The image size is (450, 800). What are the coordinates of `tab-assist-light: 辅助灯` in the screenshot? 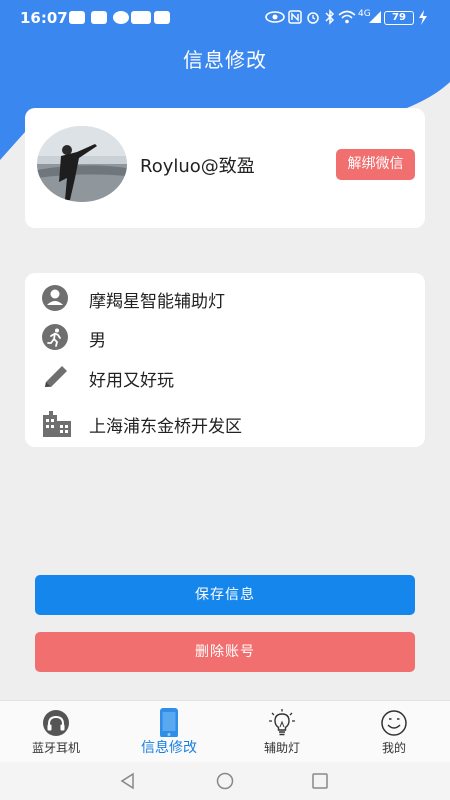 It's located at (282, 732).